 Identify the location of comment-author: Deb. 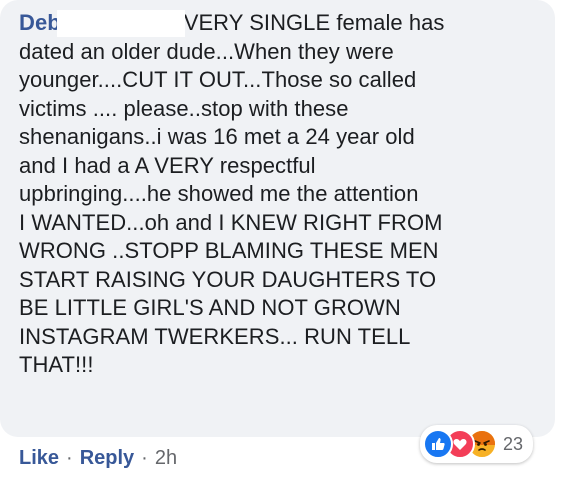
(102, 23).